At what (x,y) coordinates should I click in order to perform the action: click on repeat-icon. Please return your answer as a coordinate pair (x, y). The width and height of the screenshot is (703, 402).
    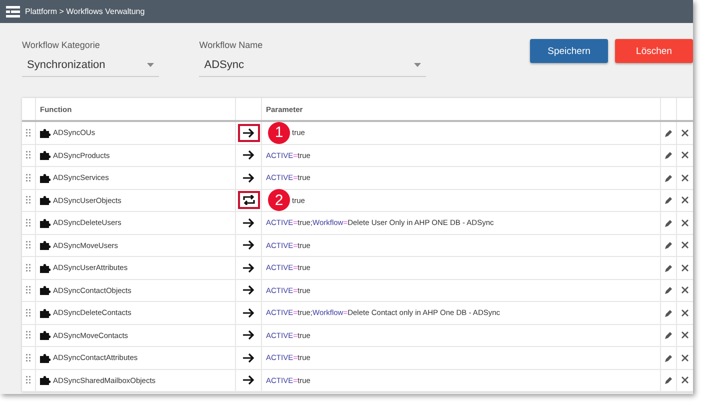
    Looking at the image, I should click on (249, 200).